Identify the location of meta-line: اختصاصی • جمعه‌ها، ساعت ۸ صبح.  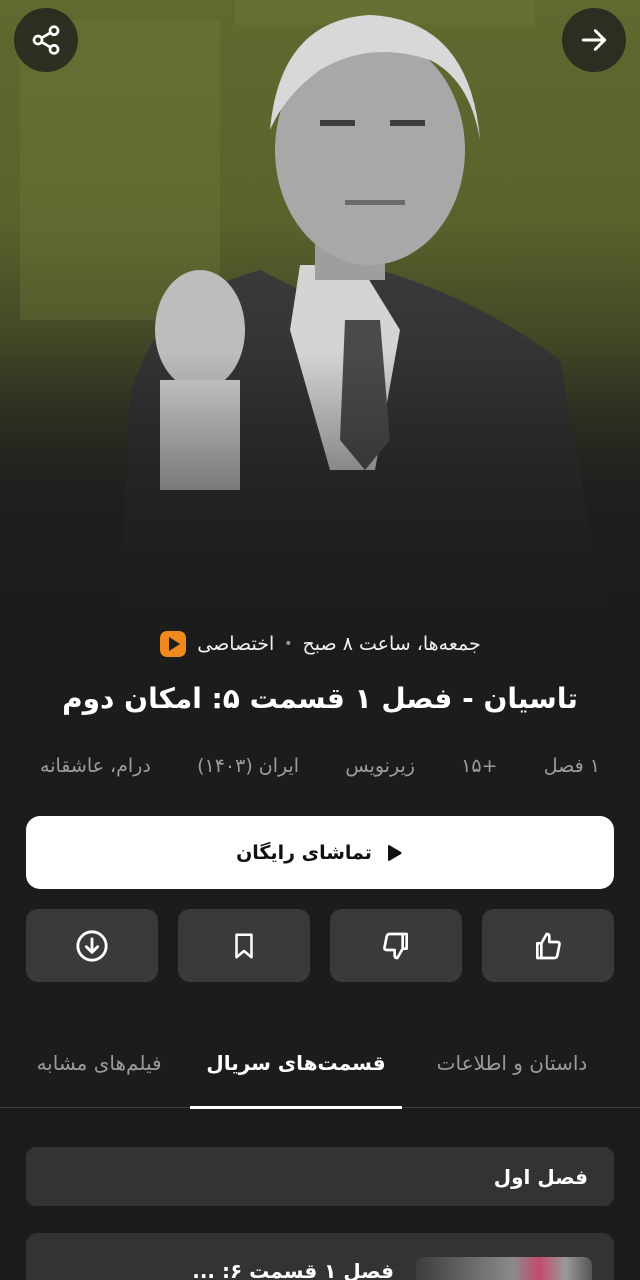
(320, 644).